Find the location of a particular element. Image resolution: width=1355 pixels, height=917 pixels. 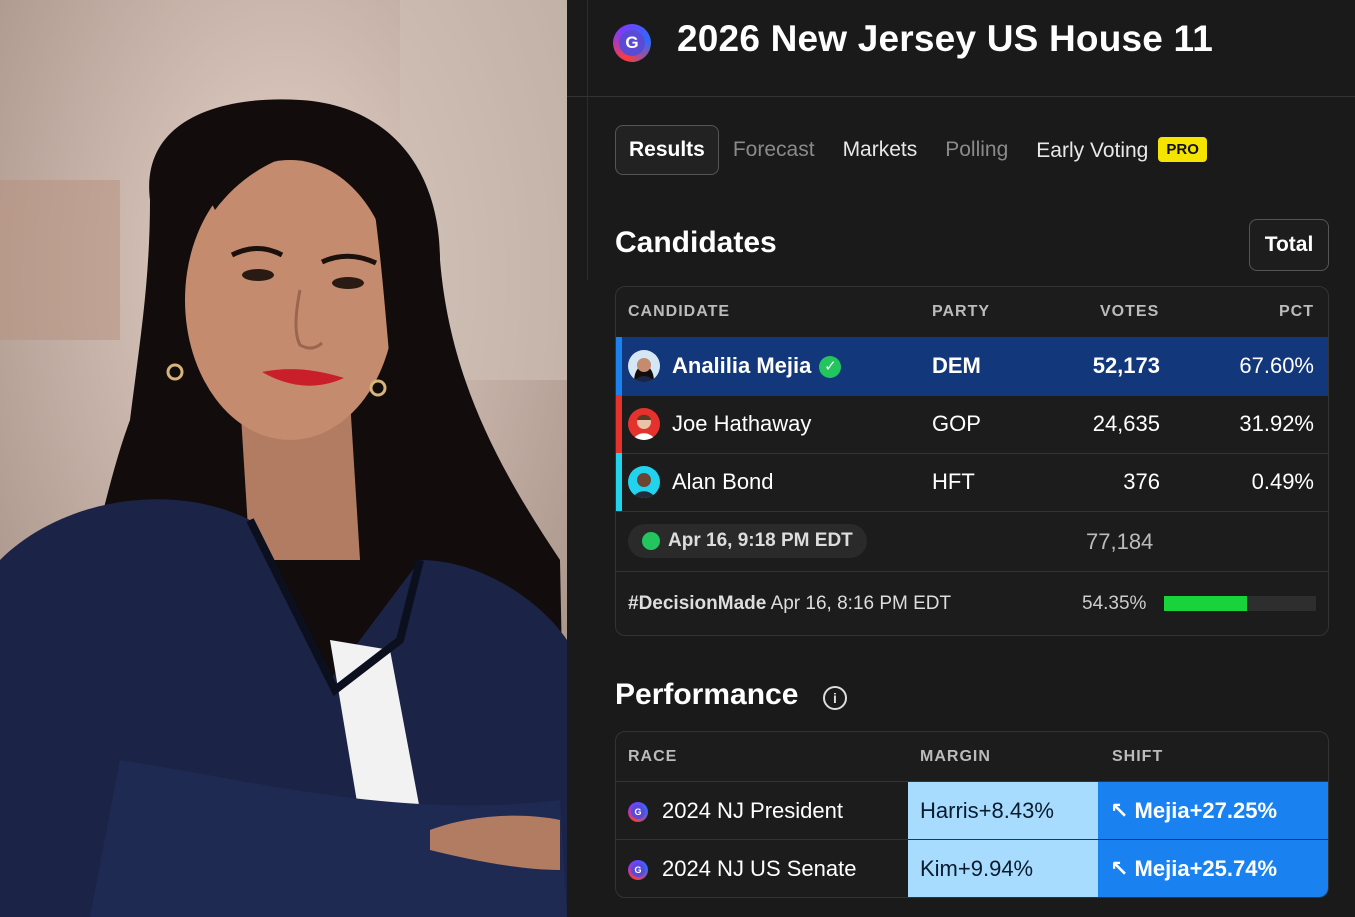

candidate-votes: 376 is located at coordinates (1141, 481).